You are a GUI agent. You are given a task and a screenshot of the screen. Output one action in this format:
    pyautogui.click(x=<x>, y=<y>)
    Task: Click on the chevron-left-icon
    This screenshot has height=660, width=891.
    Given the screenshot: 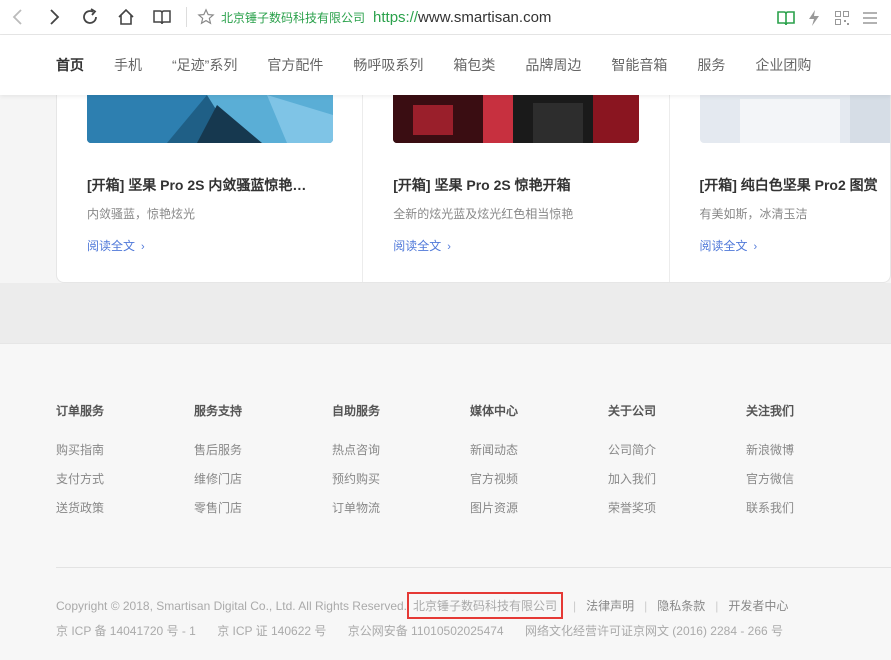 What is the action you would take?
    pyautogui.click(x=17, y=17)
    